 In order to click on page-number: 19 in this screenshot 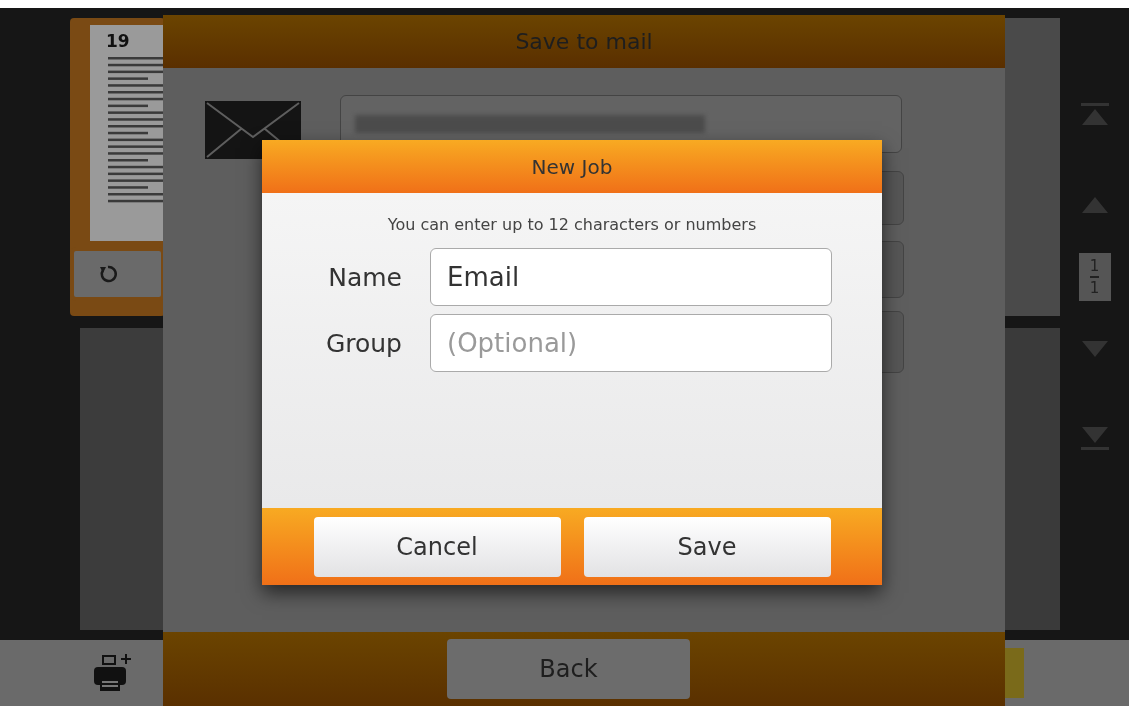, I will do `click(118, 41)`.